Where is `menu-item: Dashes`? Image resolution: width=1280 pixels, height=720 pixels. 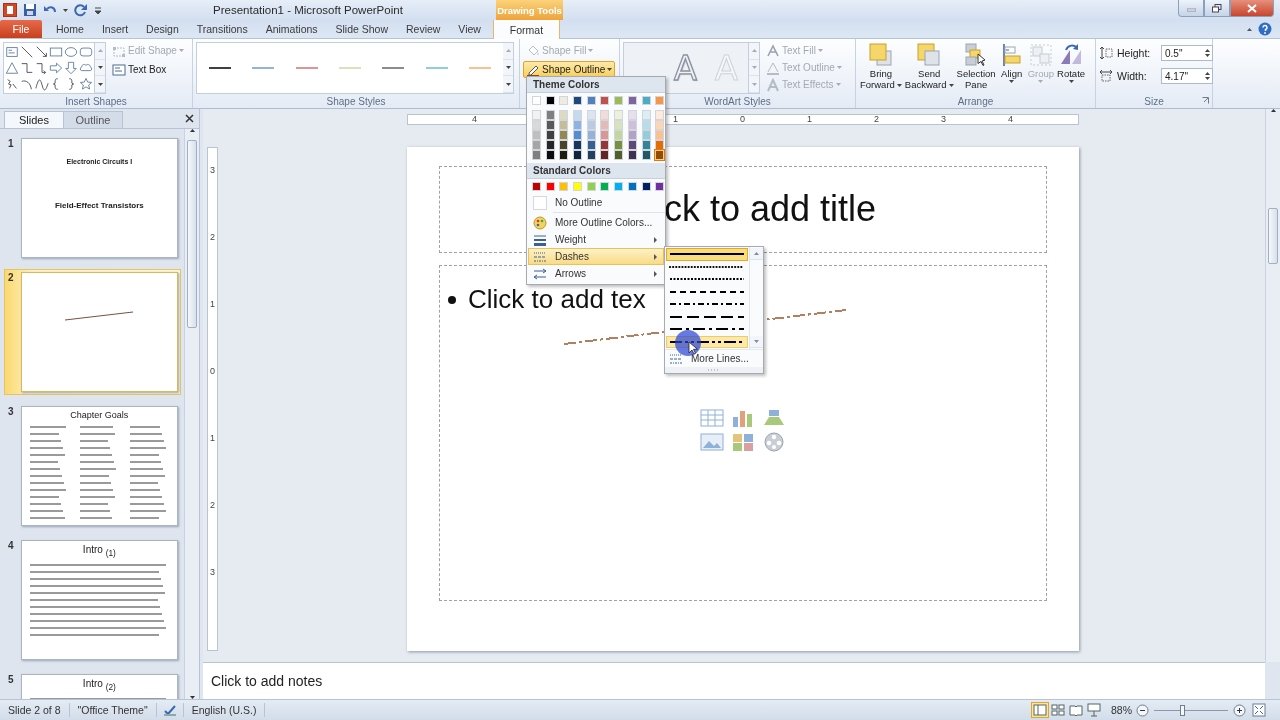 menu-item: Dashes is located at coordinates (596, 256).